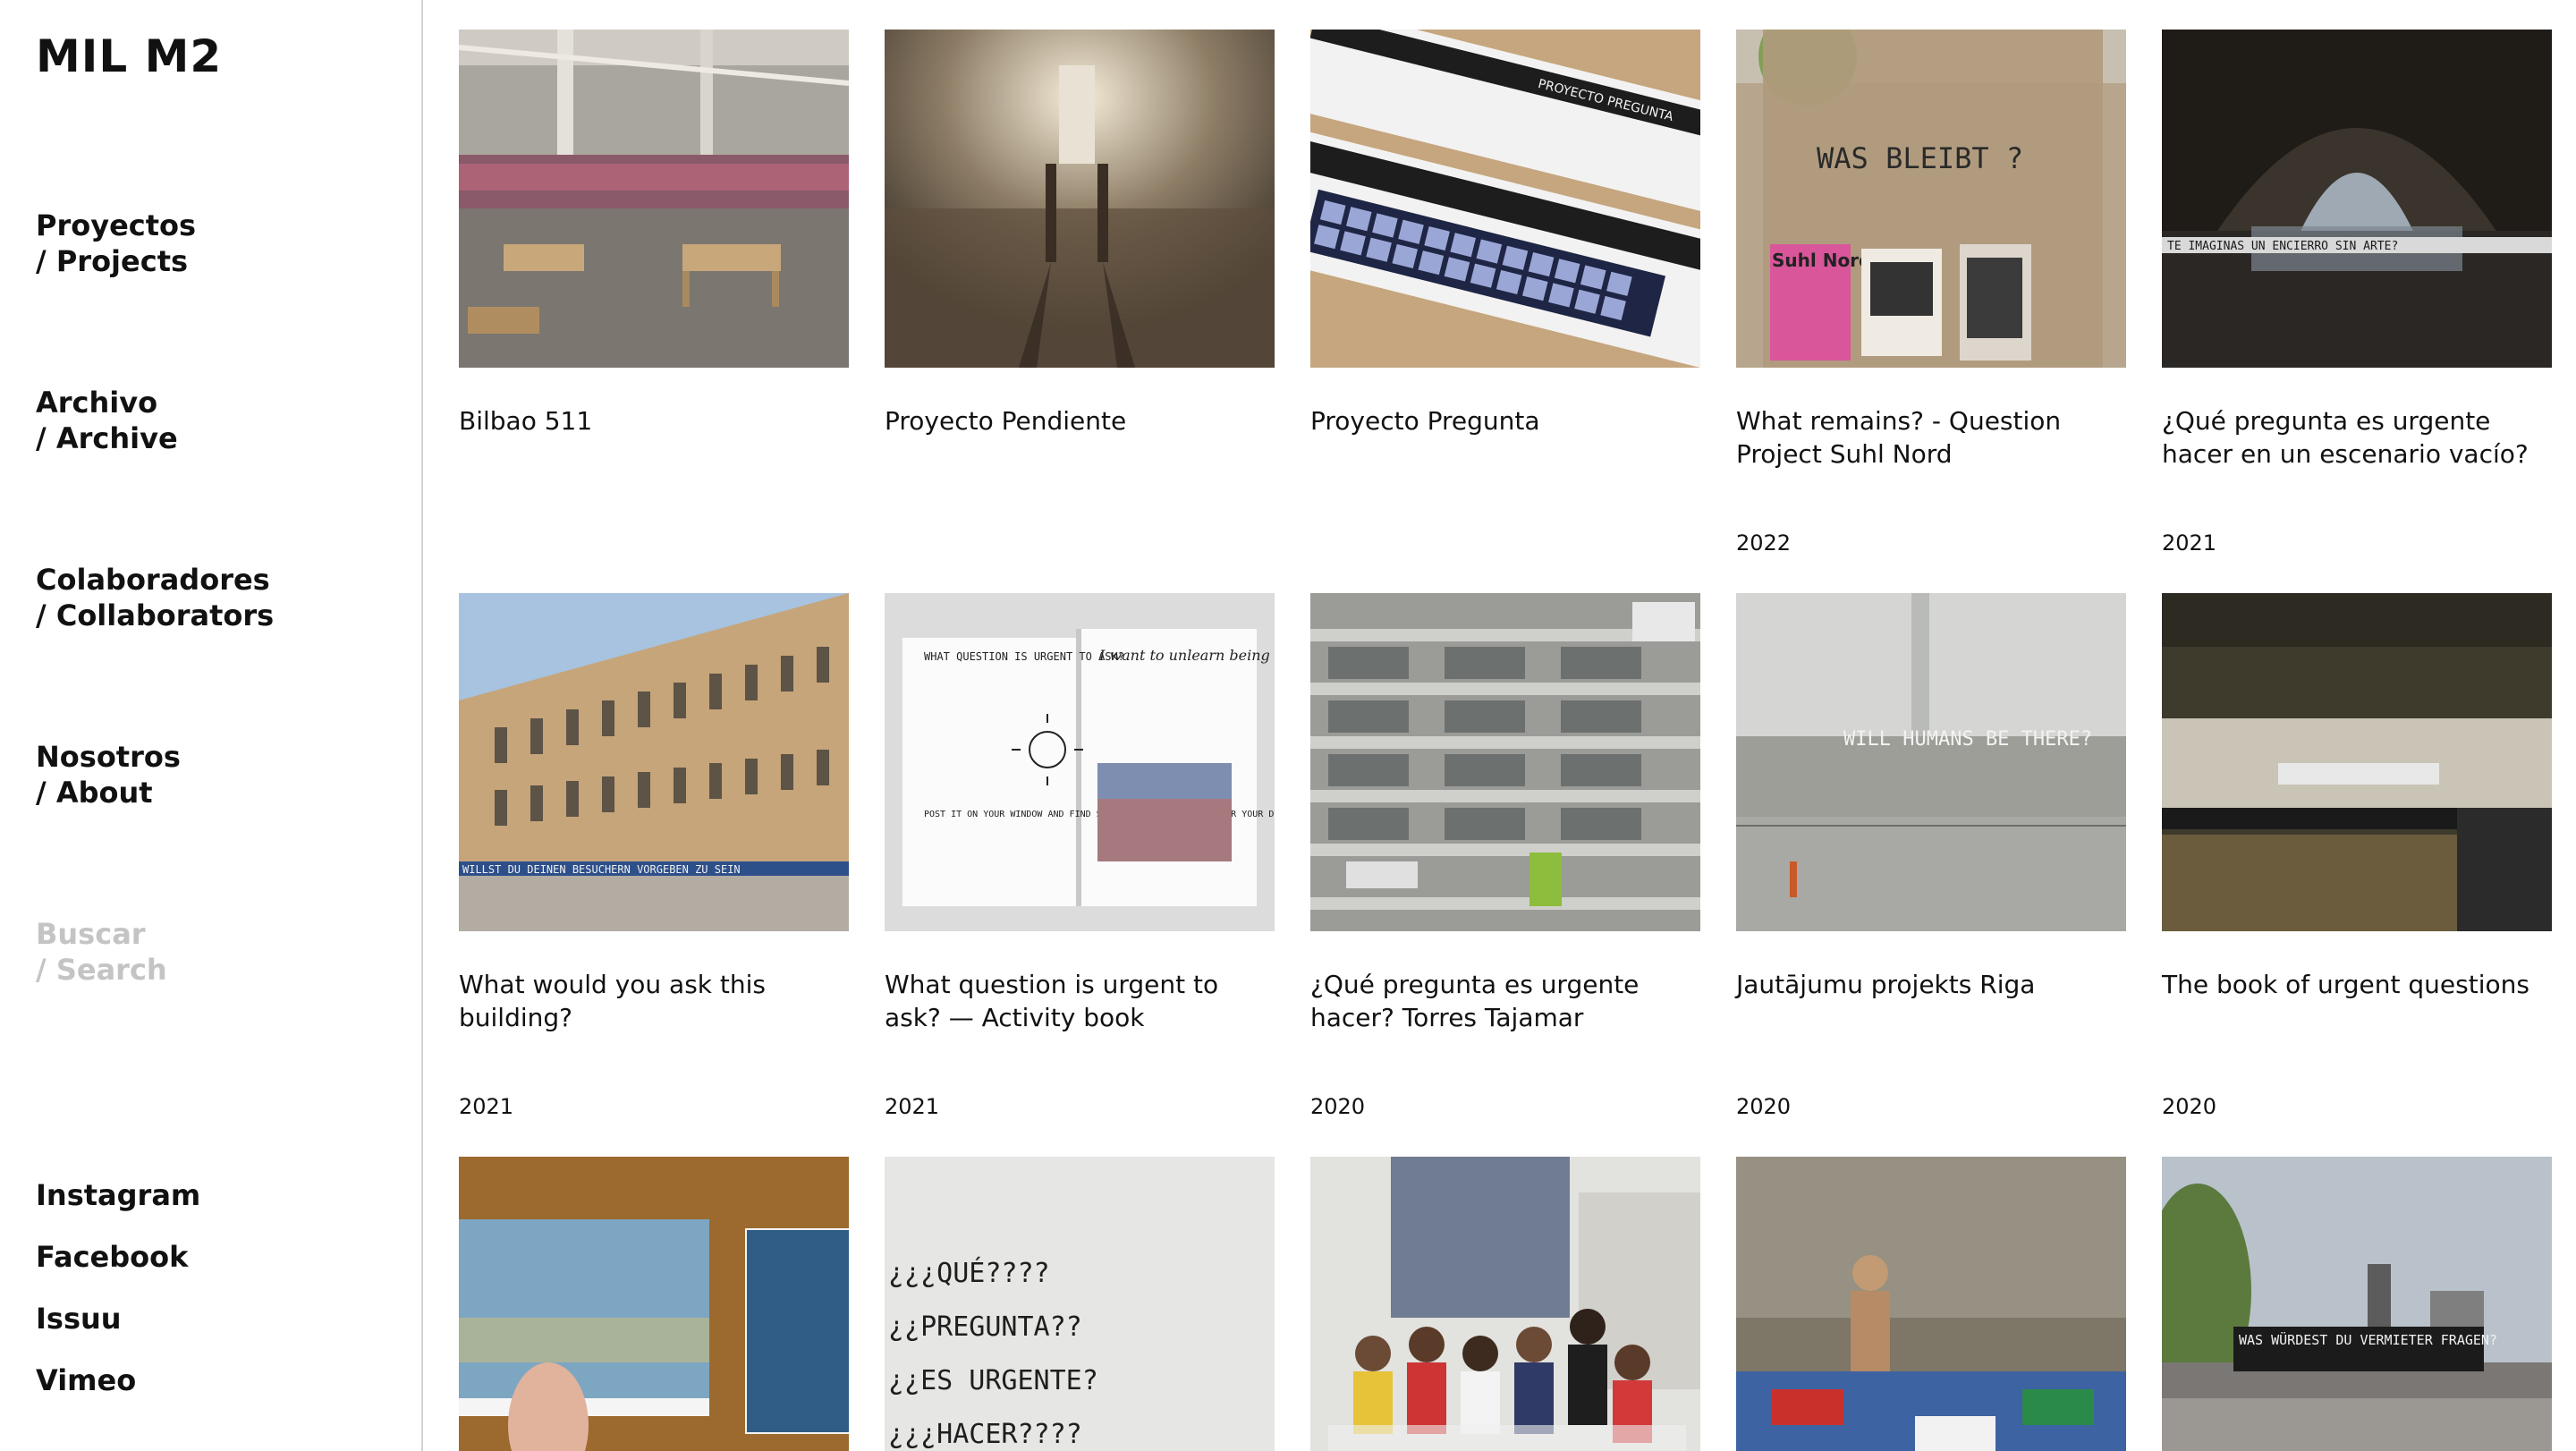 This screenshot has width=2576, height=1451. I want to click on nav-collaborators: Colaboradores / Collaborators, so click(155, 598).